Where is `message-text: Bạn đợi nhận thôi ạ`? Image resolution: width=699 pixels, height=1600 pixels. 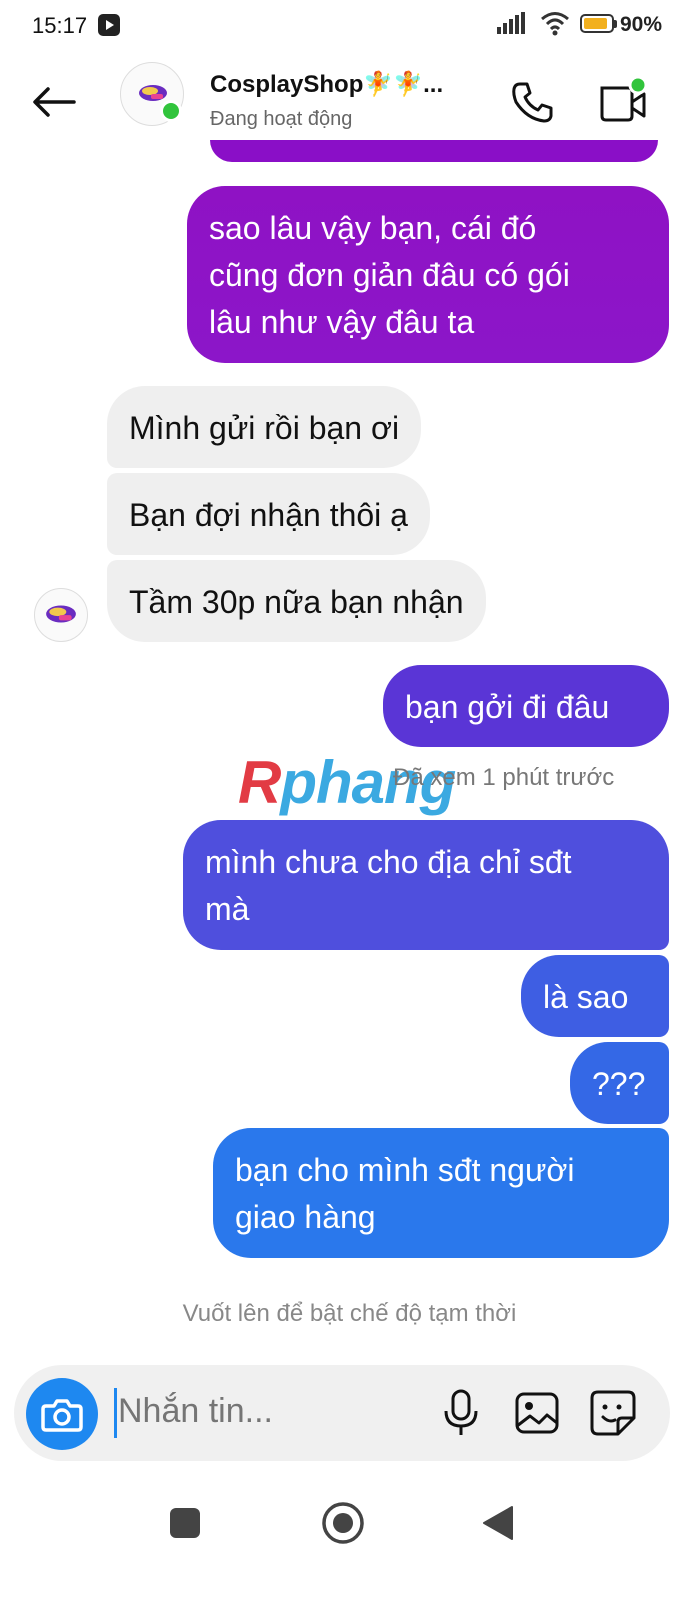
message-text: Bạn đợi nhận thôi ạ is located at coordinates (268, 515).